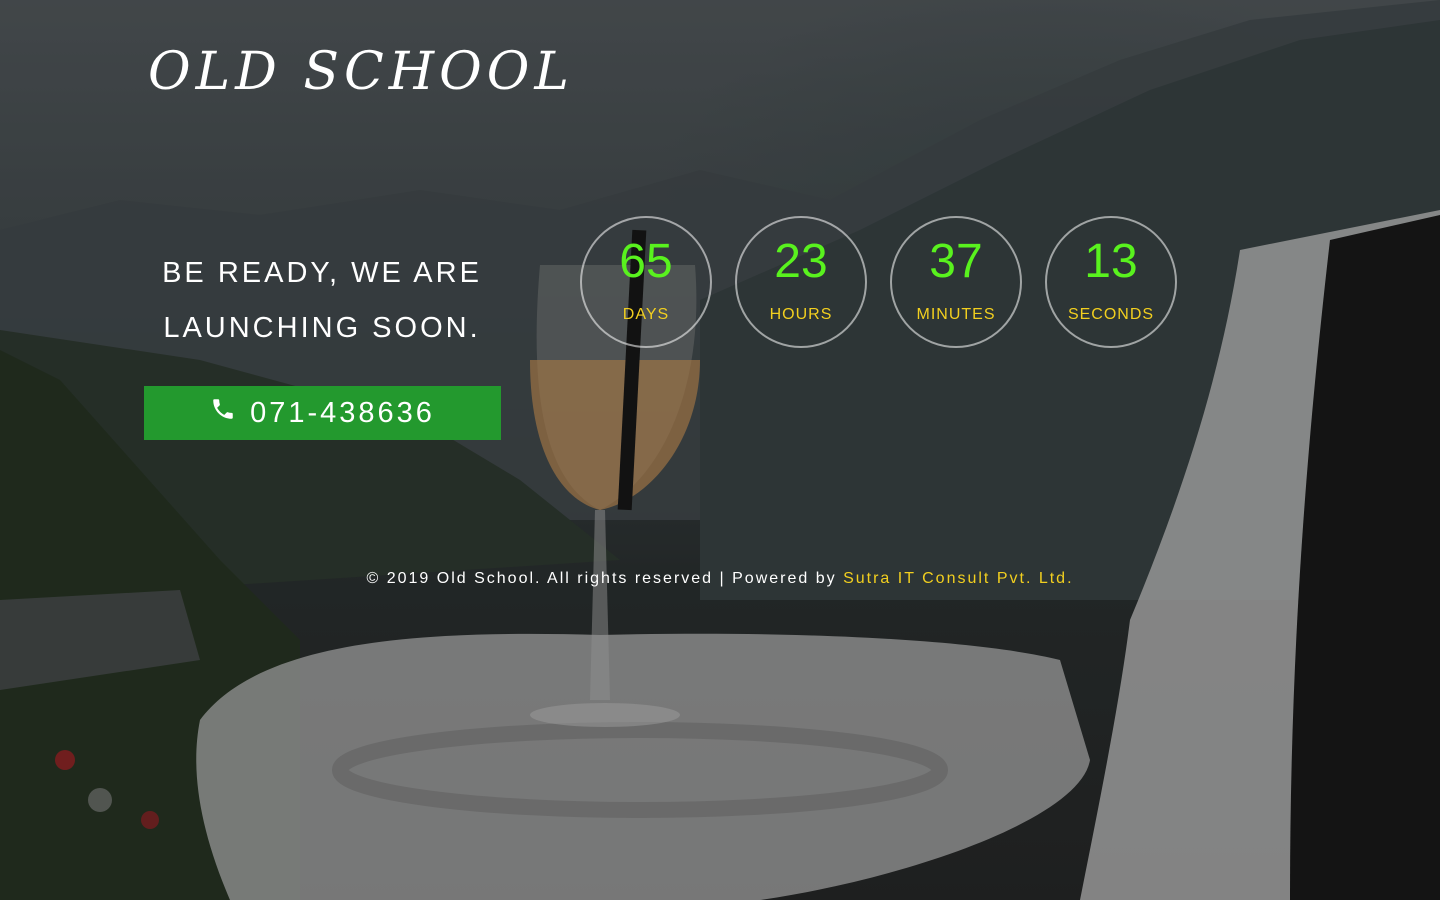 The image size is (1440, 900). I want to click on hours-label: HOURS, so click(801, 314).